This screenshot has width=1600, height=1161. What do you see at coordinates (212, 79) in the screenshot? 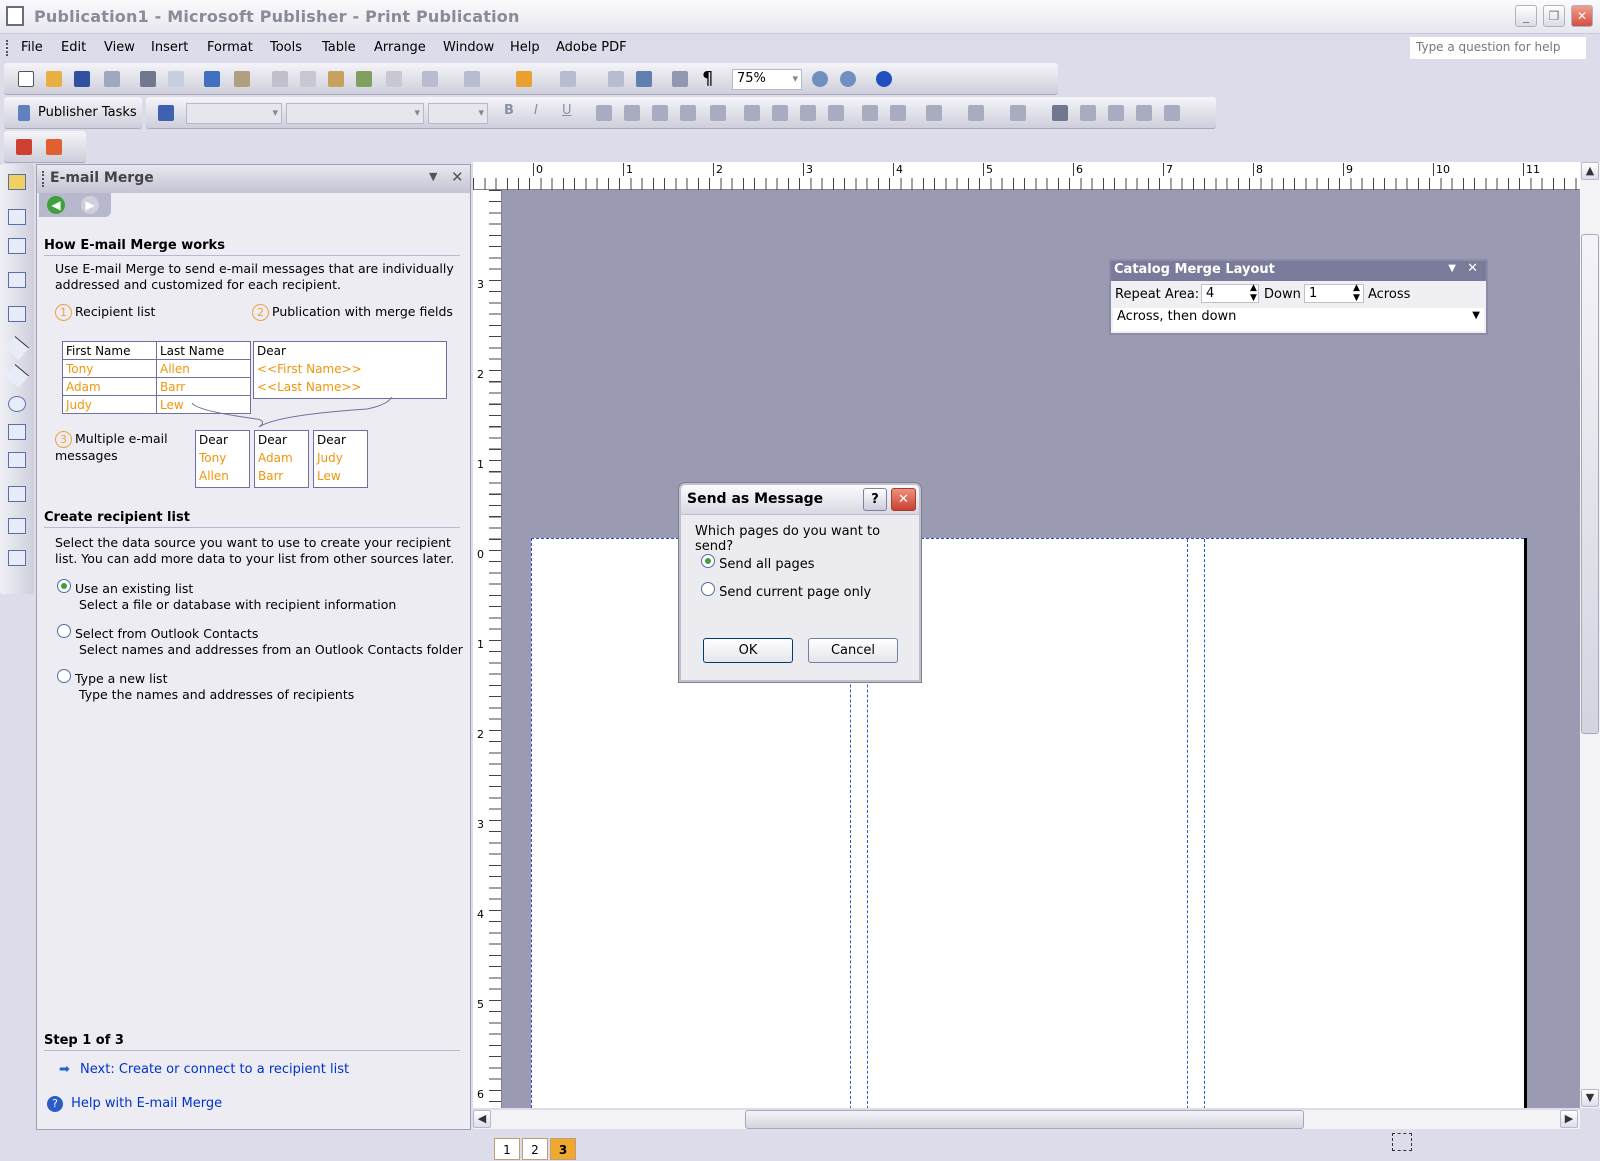
I see `spelling-icon` at bounding box center [212, 79].